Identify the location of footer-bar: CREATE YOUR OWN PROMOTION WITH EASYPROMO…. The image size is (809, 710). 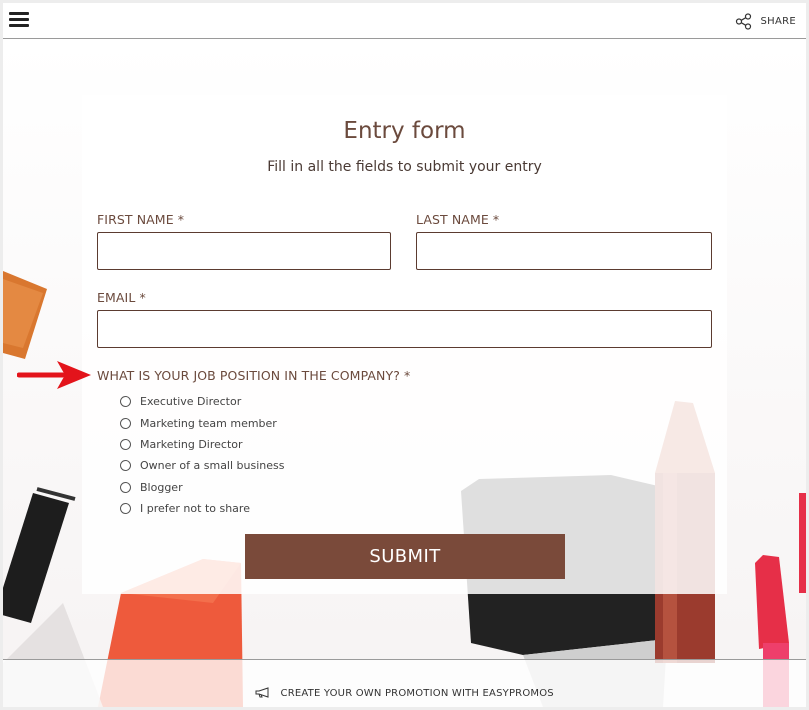
(404, 683).